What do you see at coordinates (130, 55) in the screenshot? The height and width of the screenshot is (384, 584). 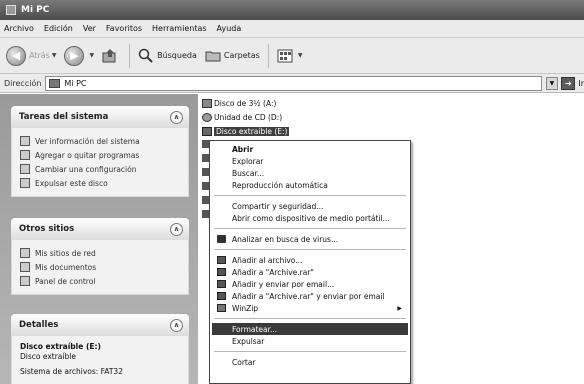 I see `toolbar-separator` at bounding box center [130, 55].